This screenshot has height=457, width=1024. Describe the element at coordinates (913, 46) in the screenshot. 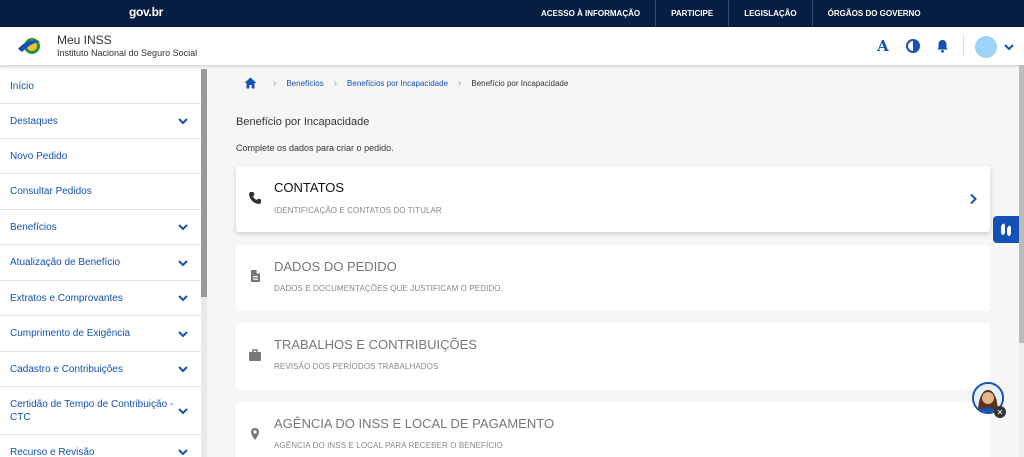

I see `contrast-icon` at that location.